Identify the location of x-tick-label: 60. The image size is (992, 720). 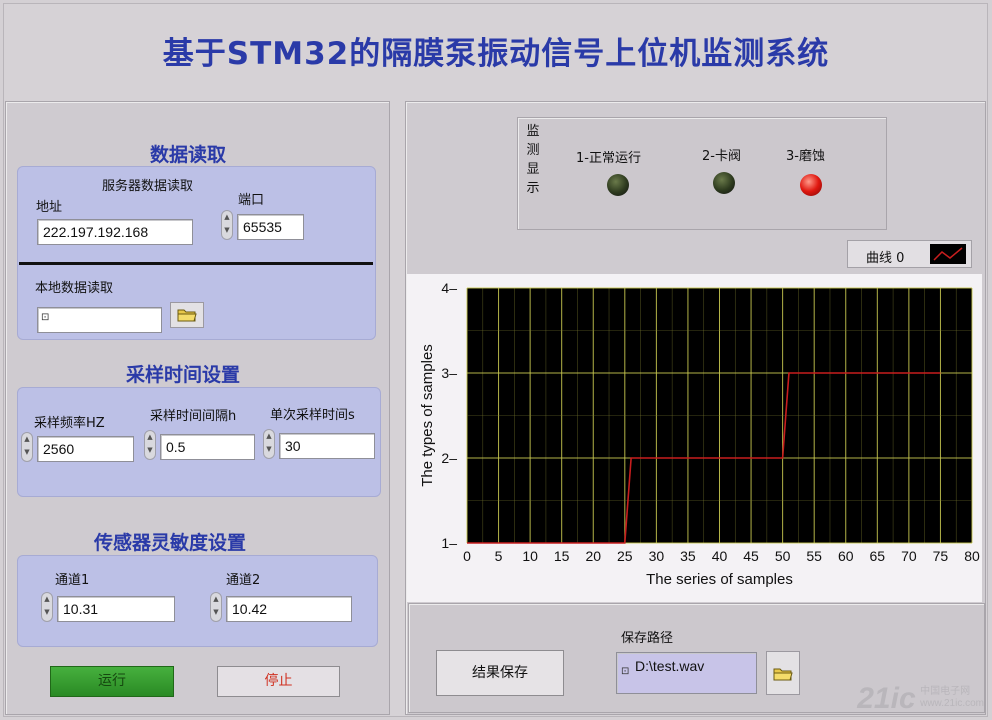
(846, 556).